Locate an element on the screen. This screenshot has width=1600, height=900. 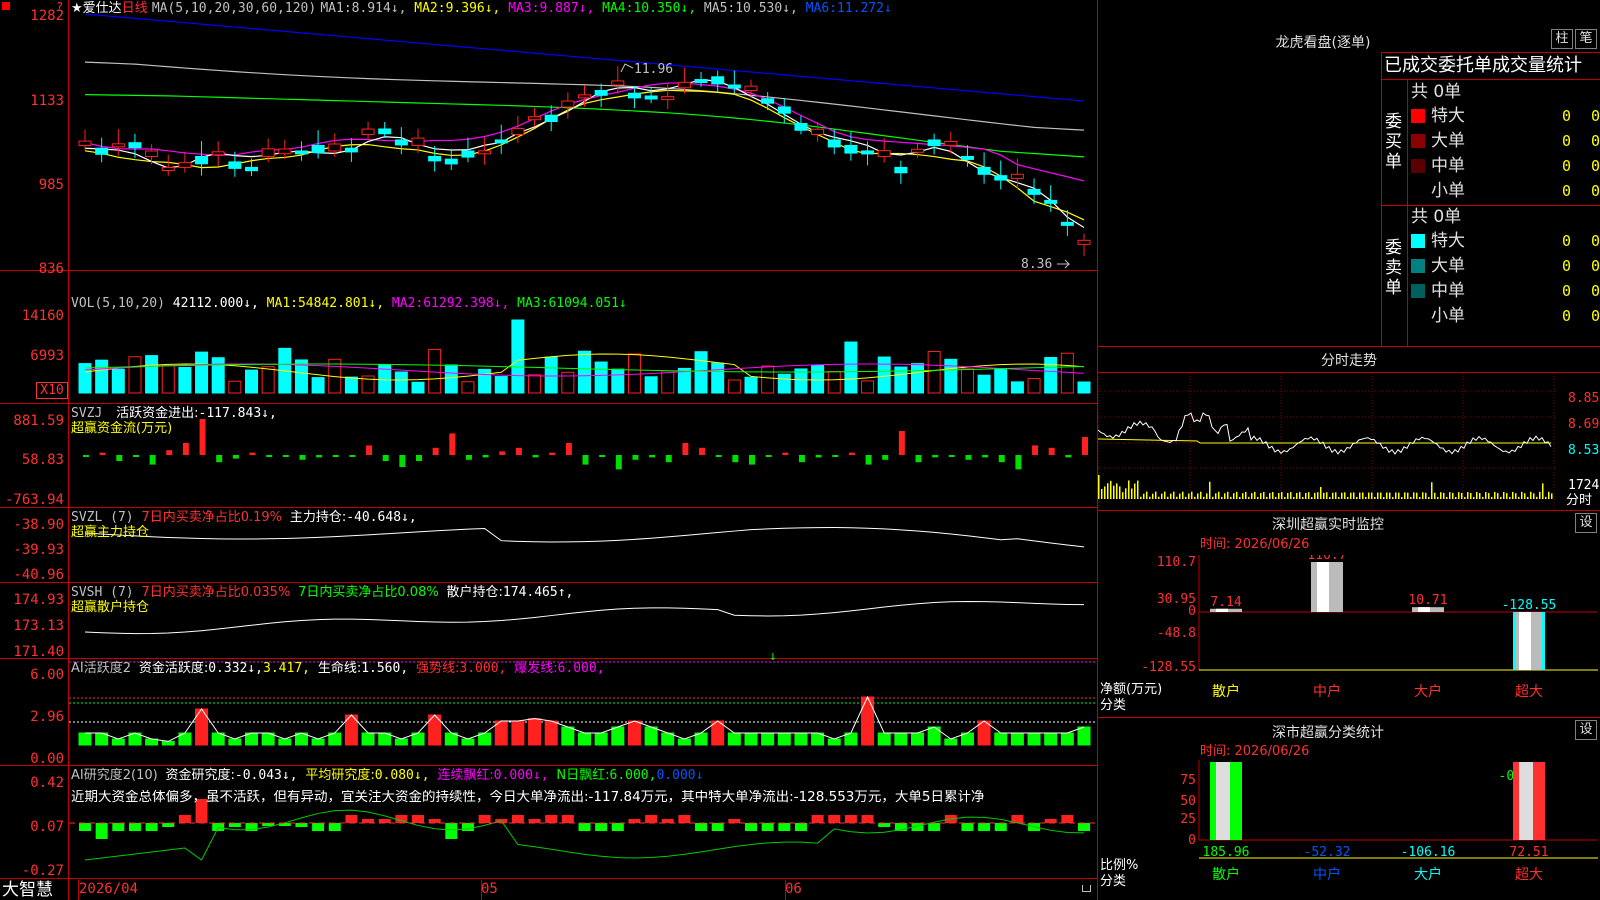
classify-bar-highlight is located at coordinates (1223, 801).